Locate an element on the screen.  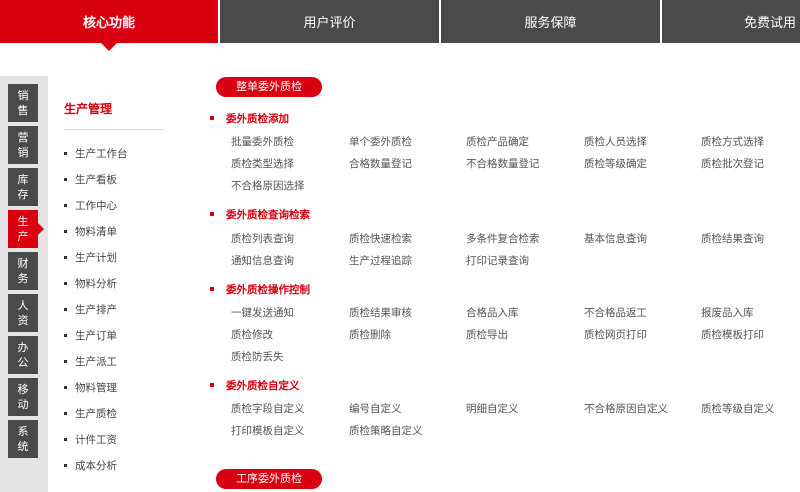
module-tab-hr: 人资 is located at coordinates (23, 313).